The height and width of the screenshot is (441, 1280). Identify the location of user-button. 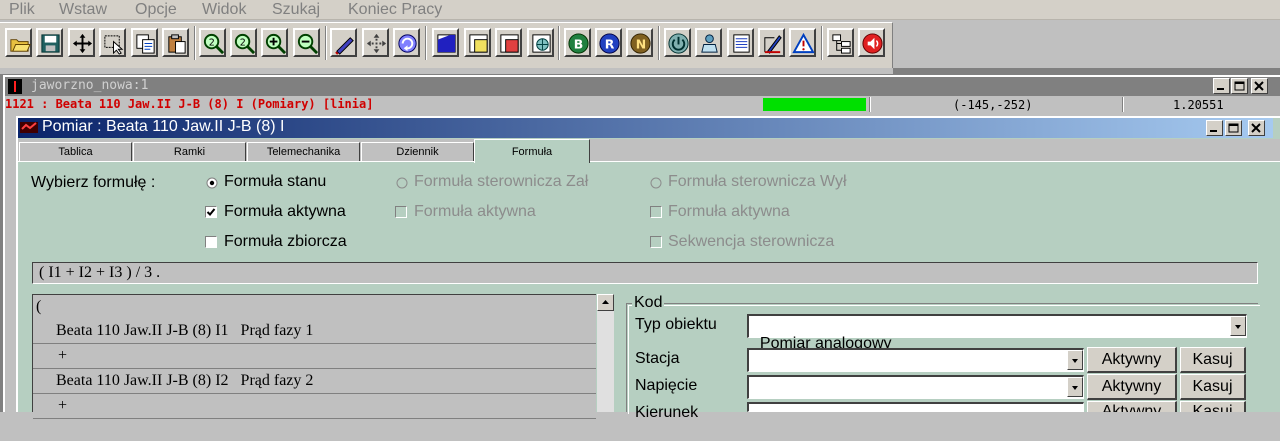
(708, 42).